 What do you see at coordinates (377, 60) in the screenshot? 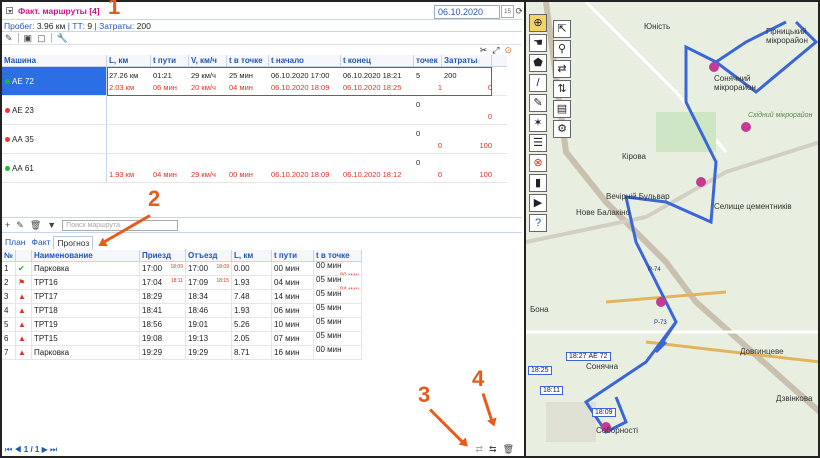
I see `col-end: t конец` at bounding box center [377, 60].